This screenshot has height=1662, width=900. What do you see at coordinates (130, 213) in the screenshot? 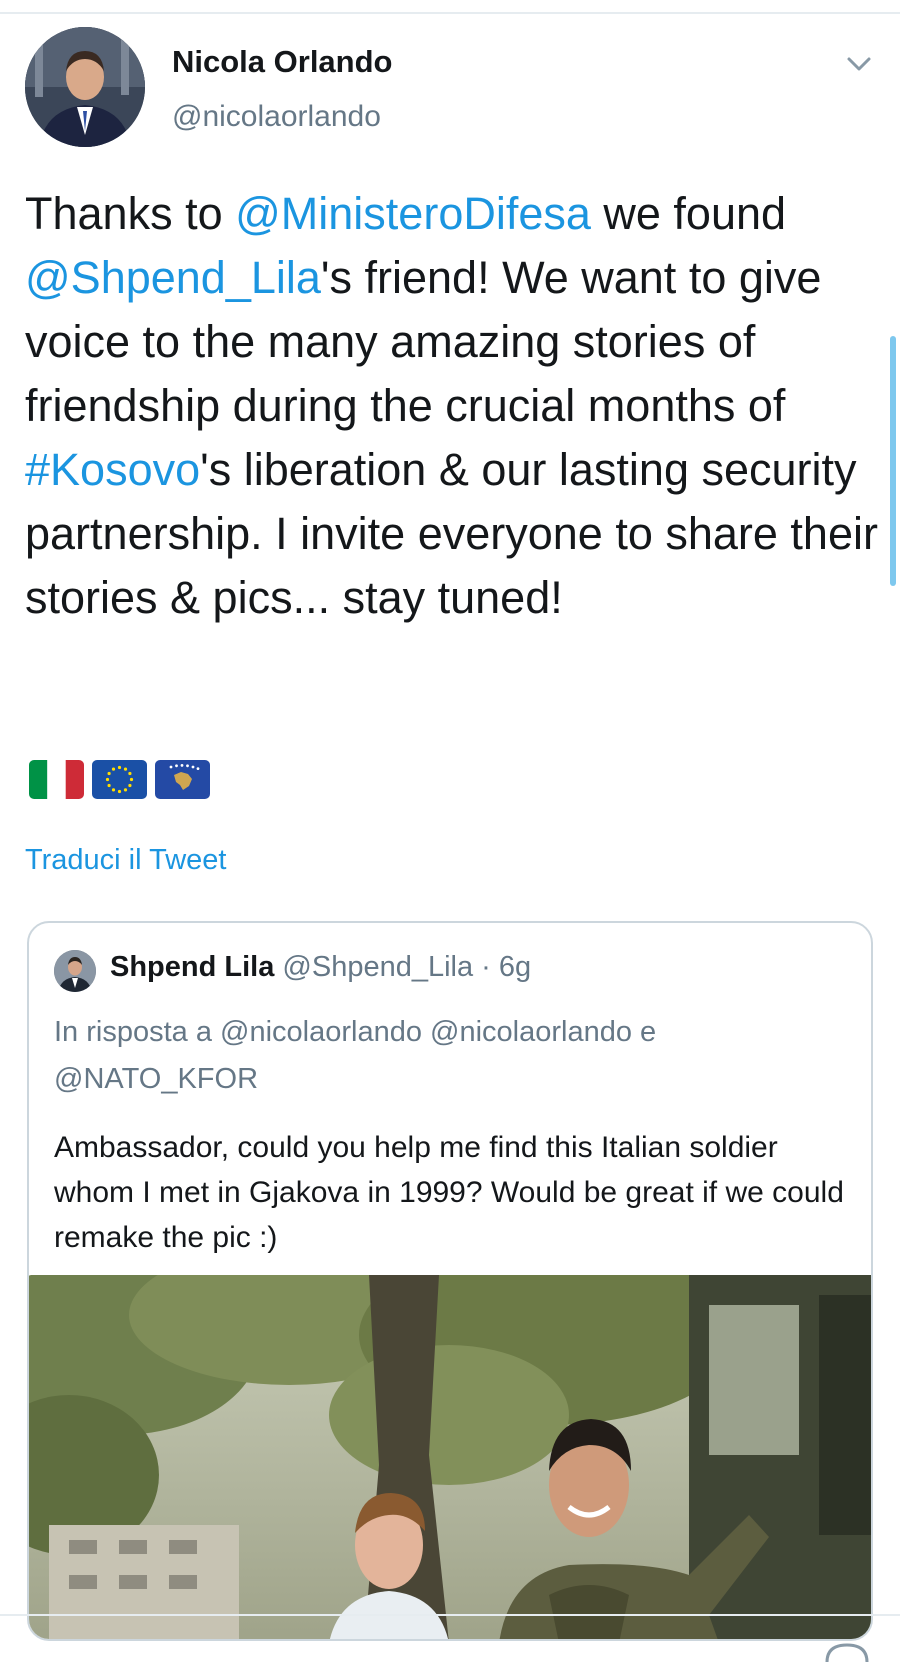
I see `tweet-text-part: Thanks to` at bounding box center [130, 213].